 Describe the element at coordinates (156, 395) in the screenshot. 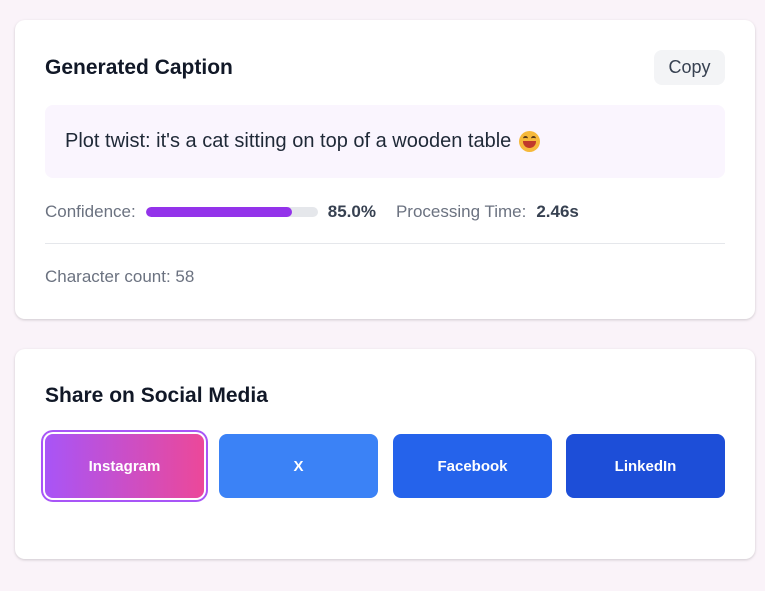

I see `share-card-title: Share on Social Media` at that location.